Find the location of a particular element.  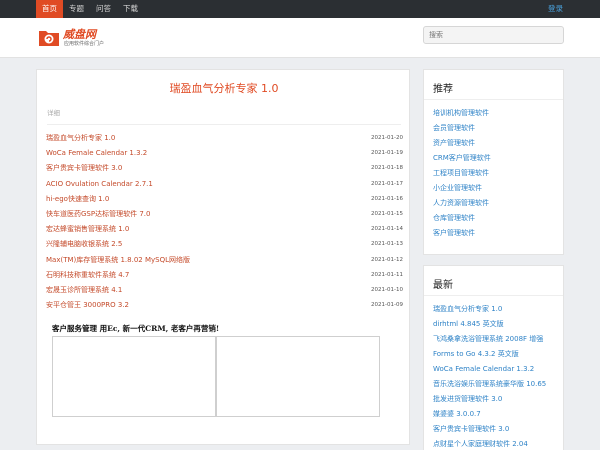

list-item: hi-ego快速查询 1.0 2021-01-16 is located at coordinates (224, 201).